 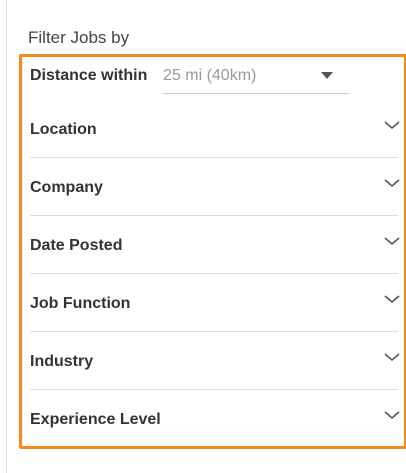 What do you see at coordinates (215, 361) in the screenshot?
I see `facet-industry: Industry` at bounding box center [215, 361].